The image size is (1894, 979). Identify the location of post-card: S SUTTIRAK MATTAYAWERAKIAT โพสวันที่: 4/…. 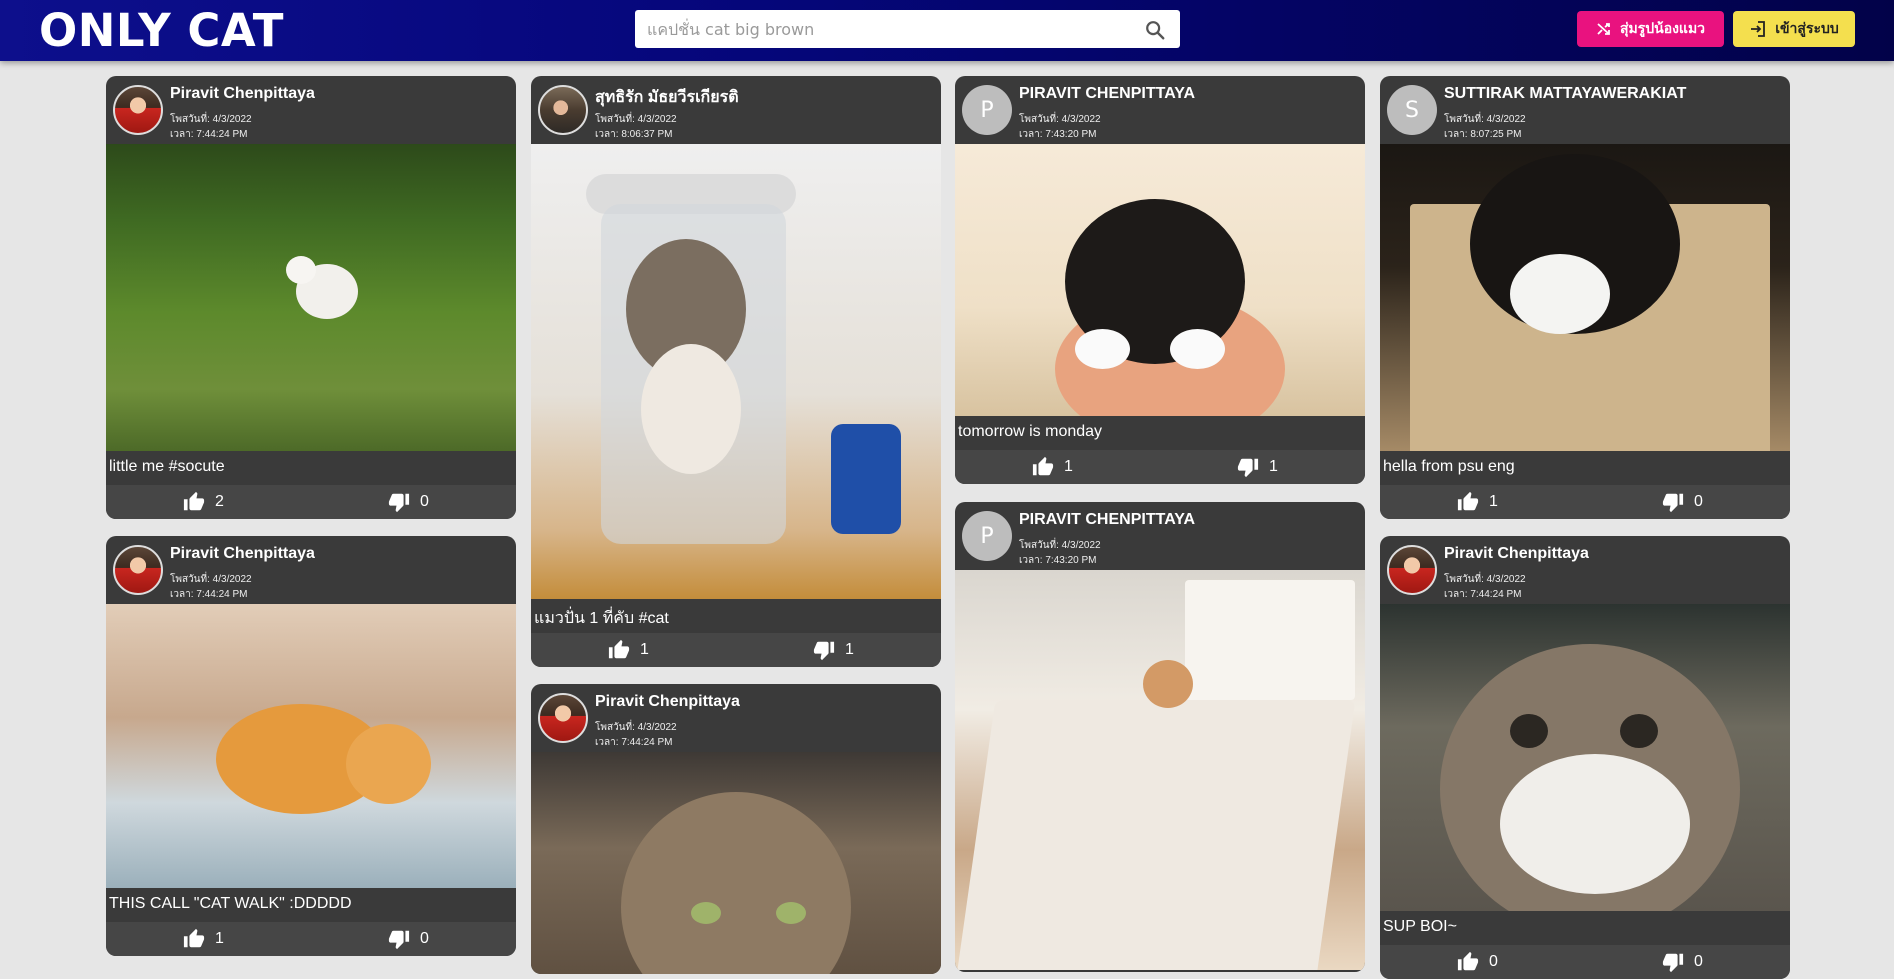
(1585, 297).